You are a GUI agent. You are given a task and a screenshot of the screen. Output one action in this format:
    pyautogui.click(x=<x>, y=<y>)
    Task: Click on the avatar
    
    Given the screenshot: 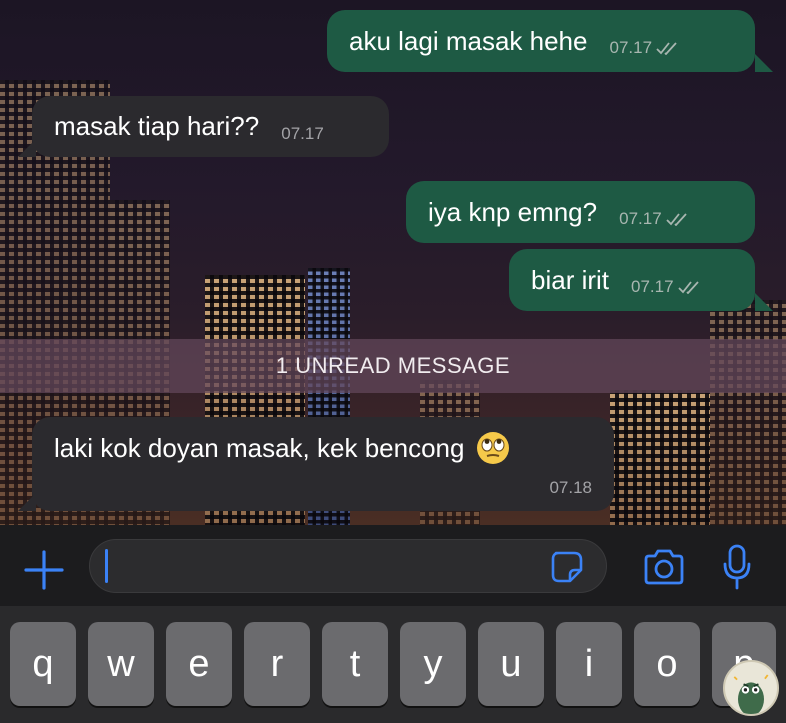 What is the action you would take?
    pyautogui.click(x=751, y=688)
    